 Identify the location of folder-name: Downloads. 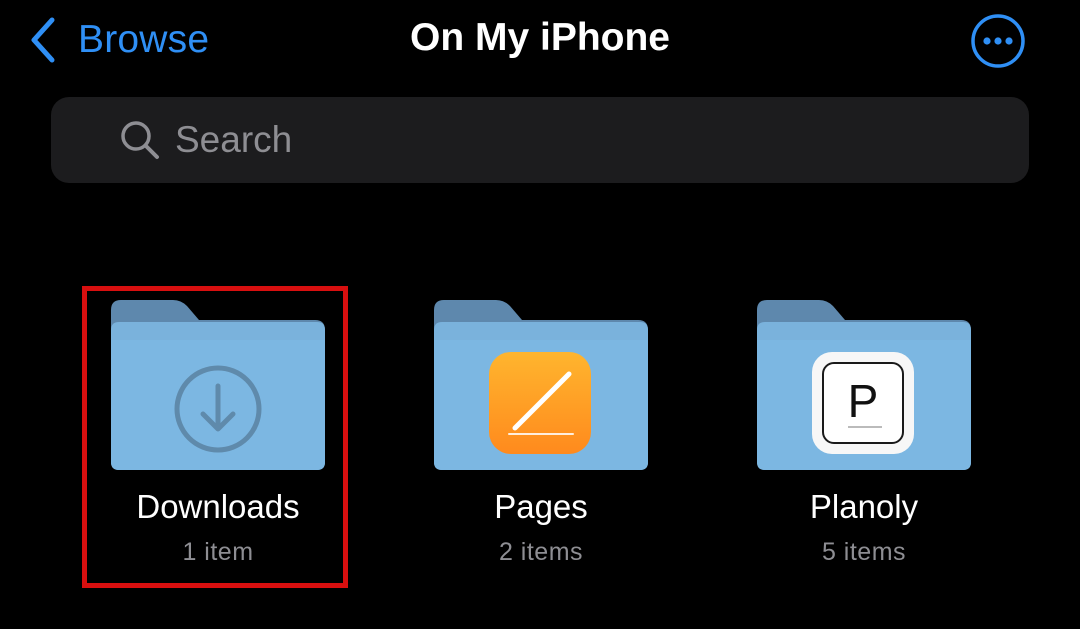
(218, 506).